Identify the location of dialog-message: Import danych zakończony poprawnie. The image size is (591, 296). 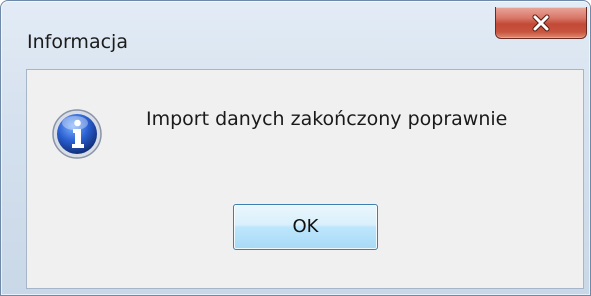
(327, 119).